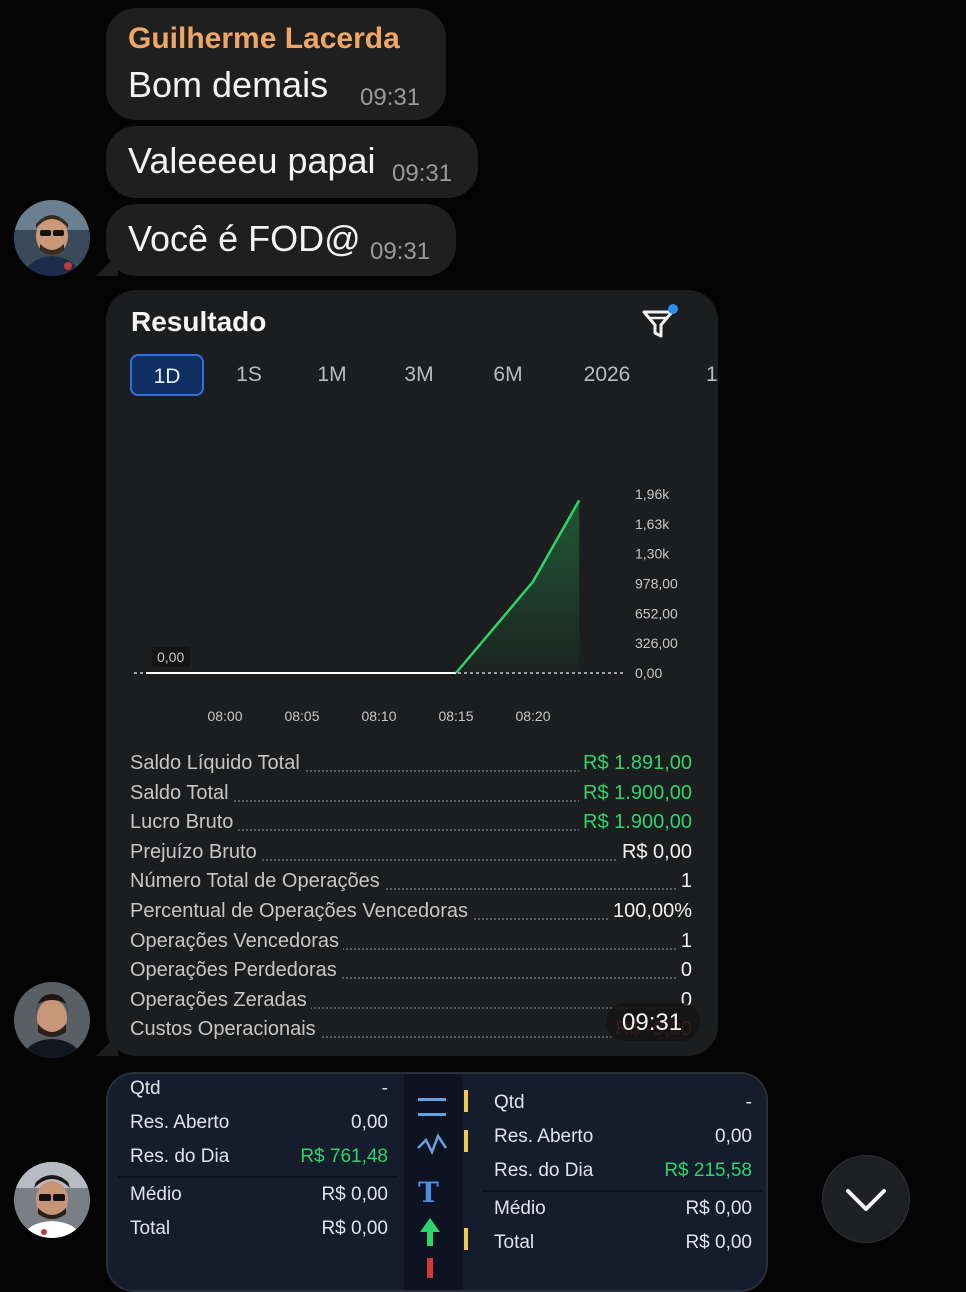  I want to click on card-title: Resultado, so click(199, 321).